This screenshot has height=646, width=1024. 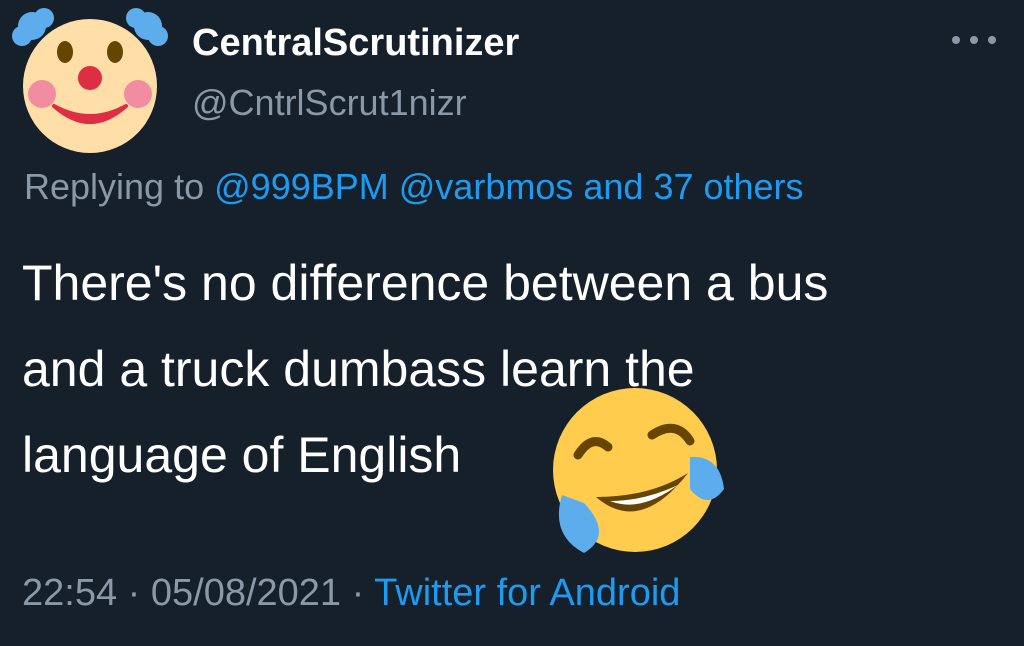 What do you see at coordinates (633, 474) in the screenshot?
I see `face-with-tears-of-joy-icon` at bounding box center [633, 474].